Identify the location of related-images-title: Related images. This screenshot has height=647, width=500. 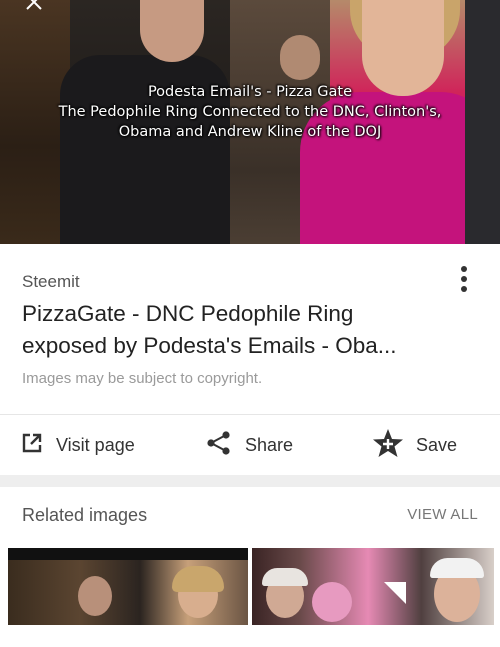
(85, 515).